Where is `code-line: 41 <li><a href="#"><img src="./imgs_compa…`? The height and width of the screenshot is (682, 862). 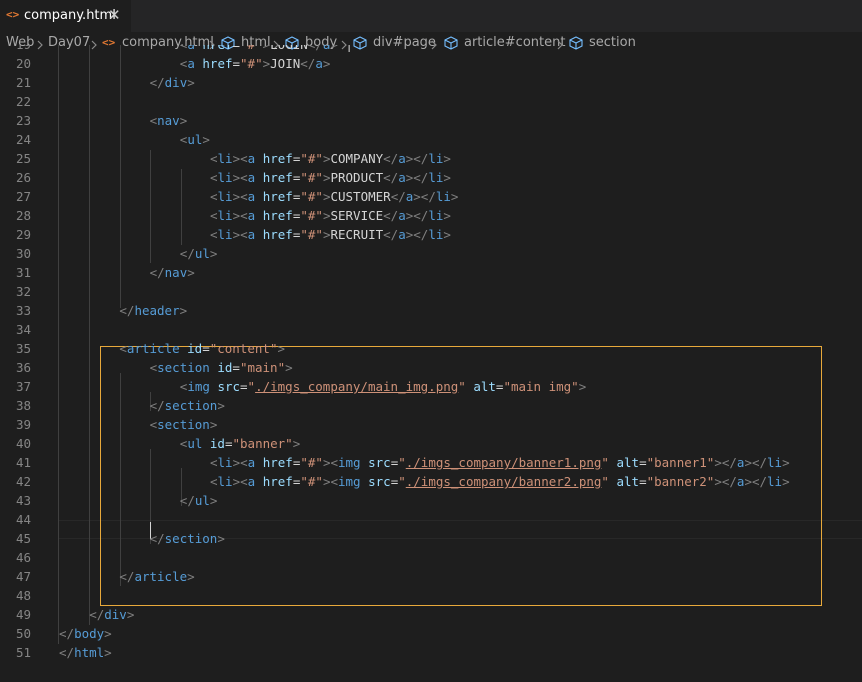 code-line: 41 <li><a href="#"><img src="./imgs_compa… is located at coordinates (431, 462).